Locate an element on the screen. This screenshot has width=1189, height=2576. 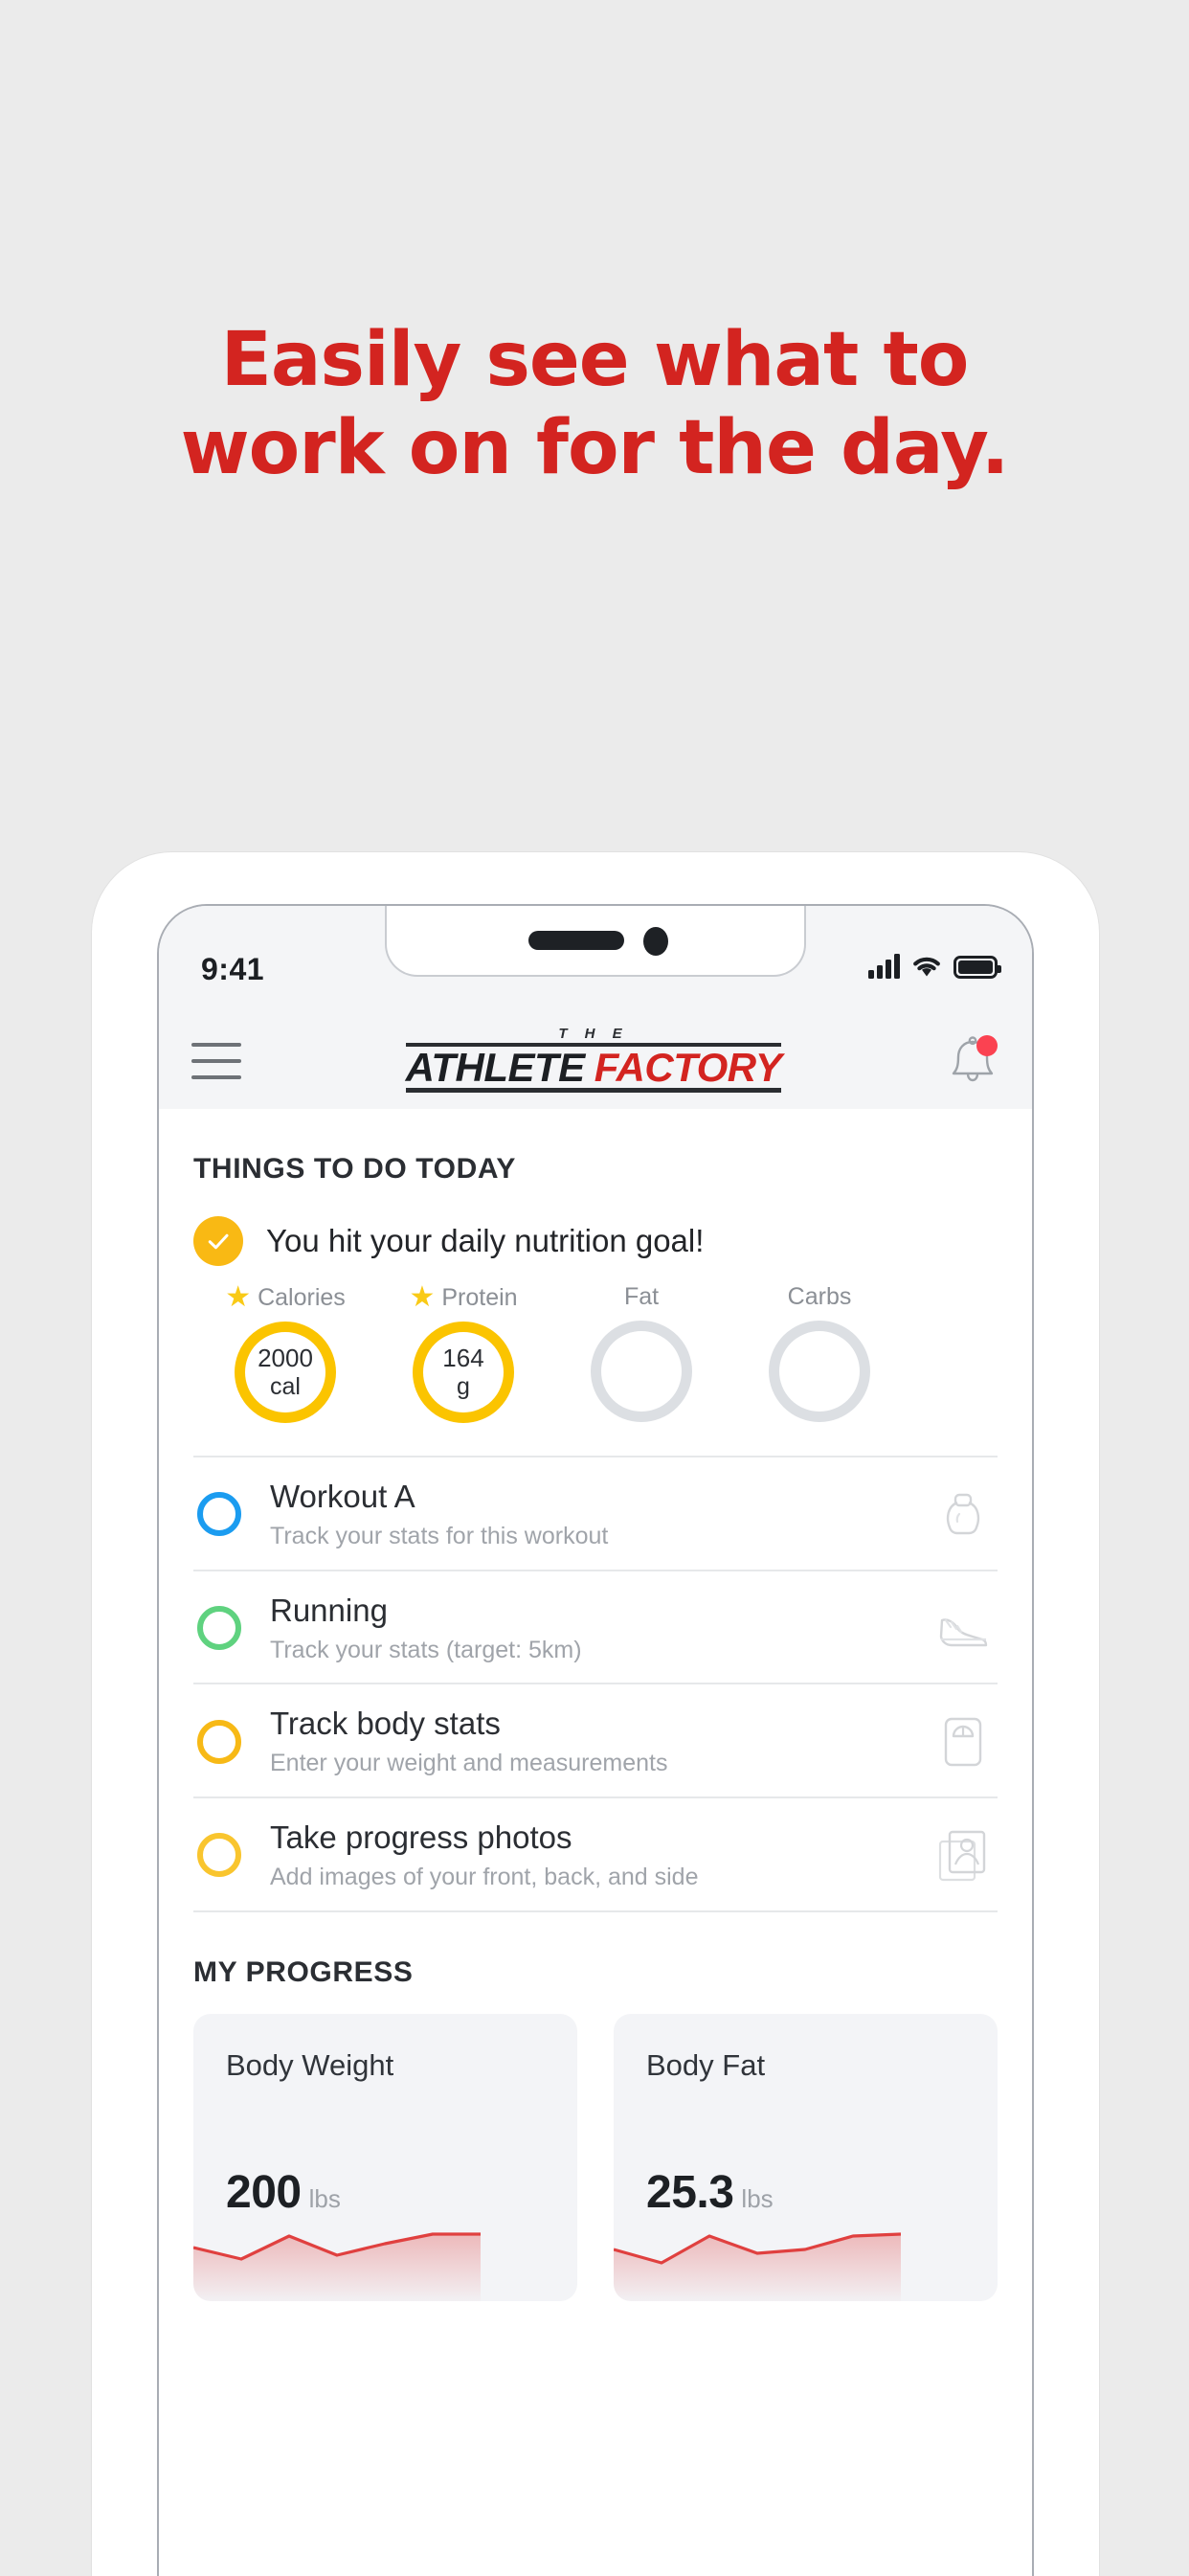
photos-icon is located at coordinates (962, 1856).